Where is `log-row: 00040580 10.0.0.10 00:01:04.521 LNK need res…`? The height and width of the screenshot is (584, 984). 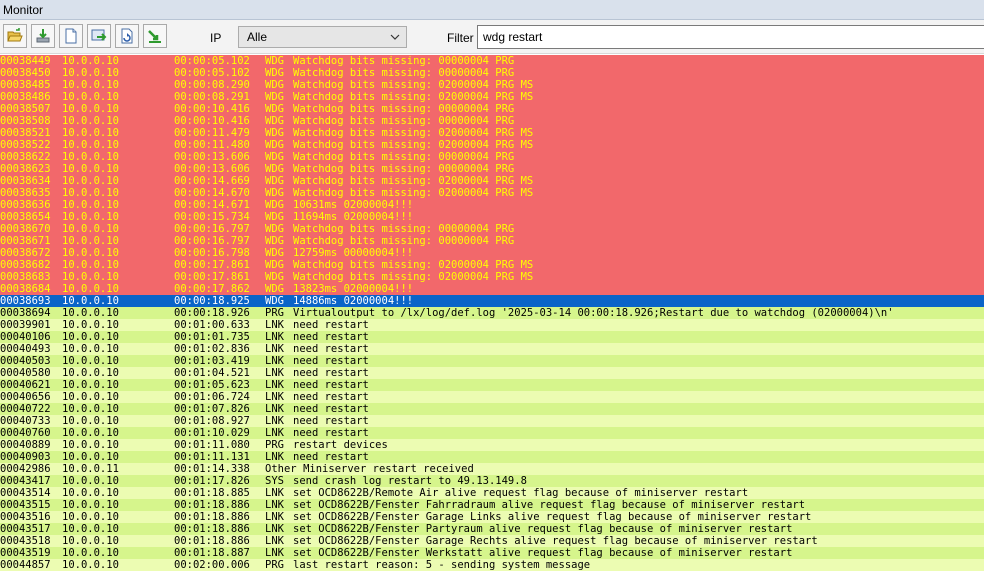 log-row: 00040580 10.0.0.10 00:01:04.521 LNK need res… is located at coordinates (492, 373).